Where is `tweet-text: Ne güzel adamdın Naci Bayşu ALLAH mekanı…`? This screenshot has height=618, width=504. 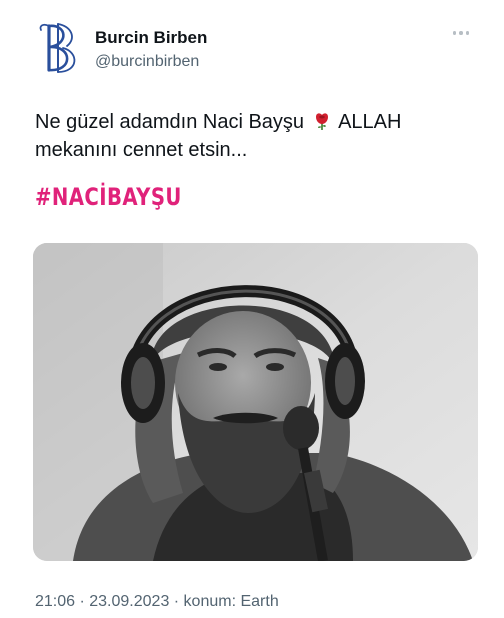 tweet-text: Ne güzel adamdın Naci Bayşu ALLAH mekanı… is located at coordinates (255, 136).